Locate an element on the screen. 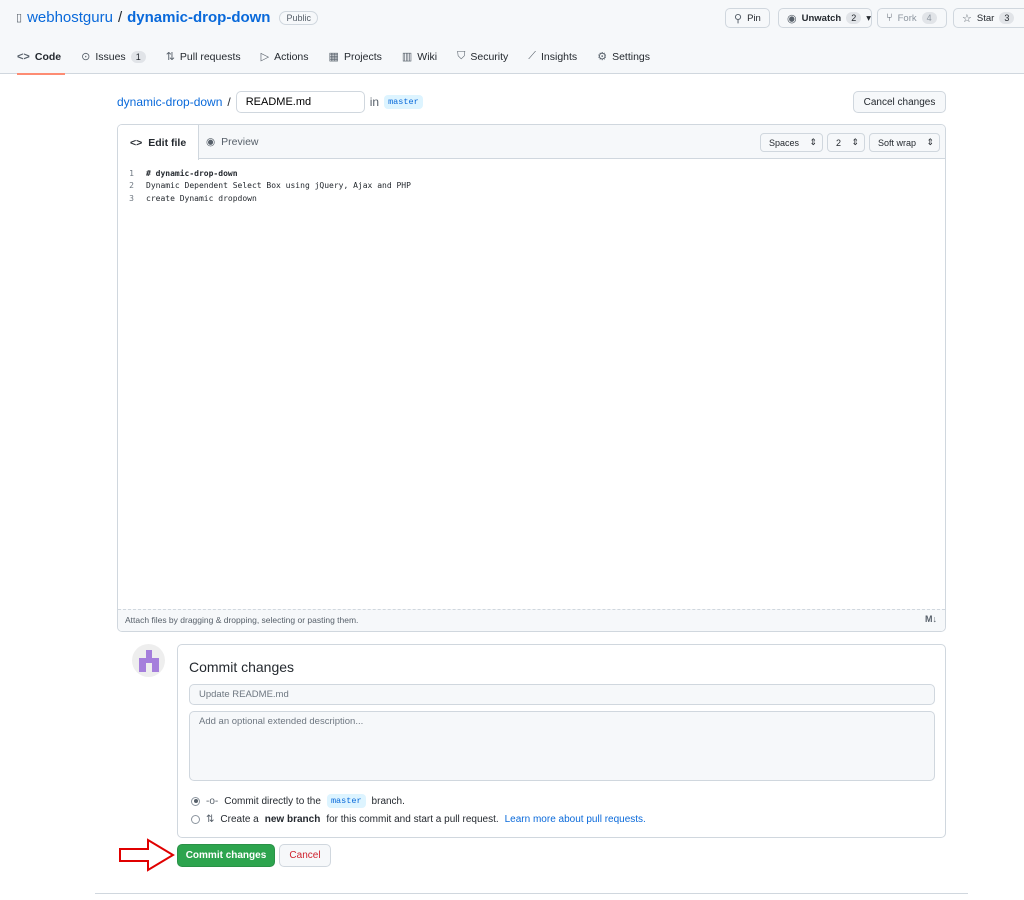 This screenshot has height=900, width=1024. pin-label: Pin is located at coordinates (754, 18).